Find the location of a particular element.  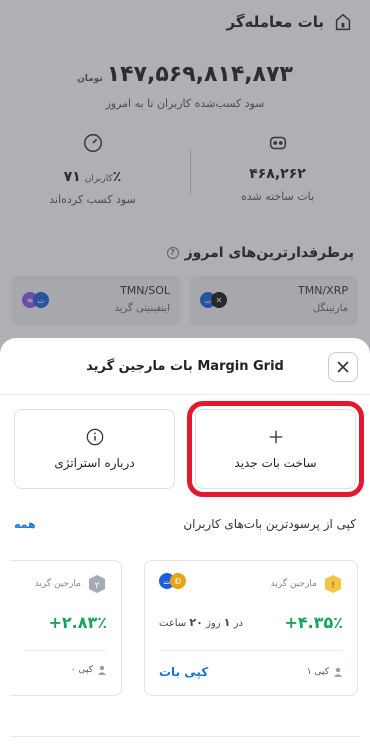

info-icon is located at coordinates (94, 437).